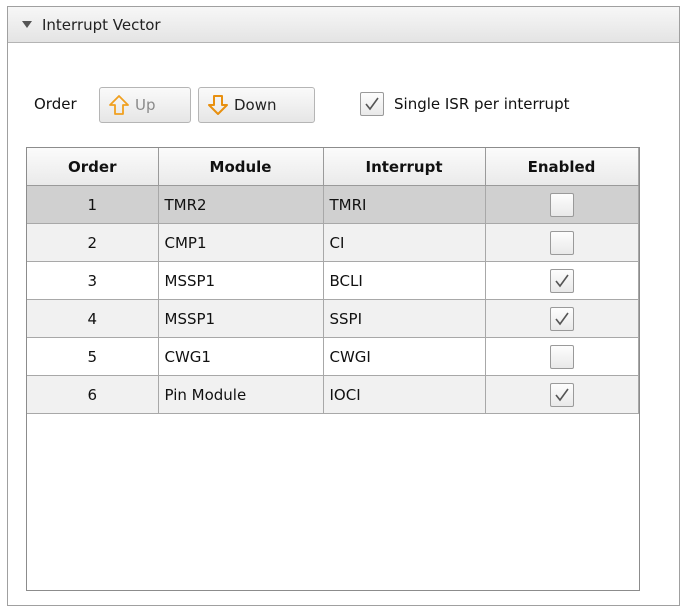 Image resolution: width=691 pixels, height=615 pixels. I want to click on move-up-button: Up, so click(145, 105).